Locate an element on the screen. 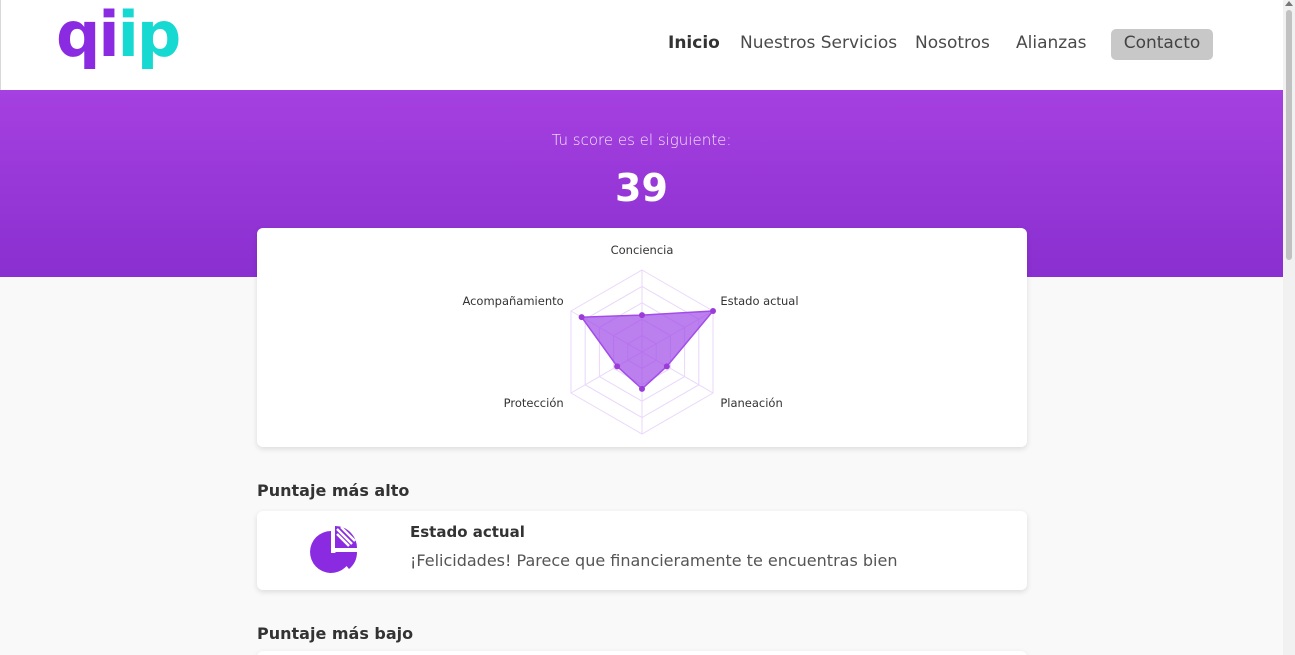  qiip-logo: qiip is located at coordinates (118, 35).